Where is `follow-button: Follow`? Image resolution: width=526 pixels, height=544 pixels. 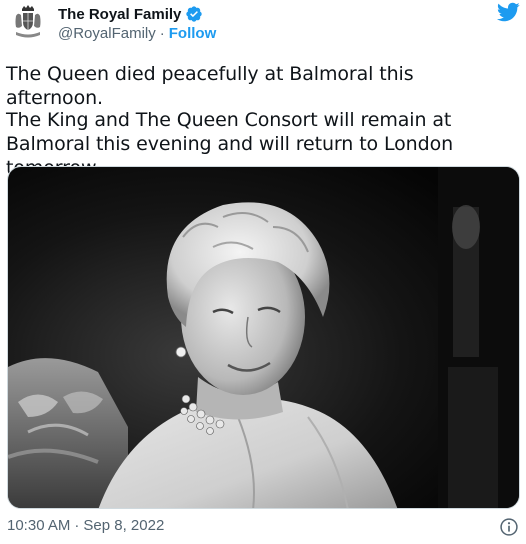 follow-button: Follow is located at coordinates (193, 33).